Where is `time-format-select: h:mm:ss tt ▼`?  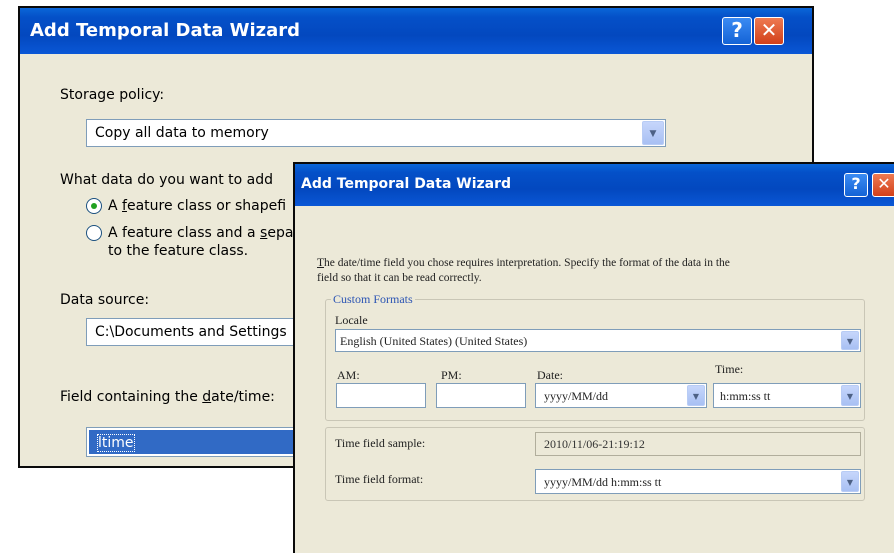
time-format-select: h:mm:ss tt ▼ is located at coordinates (787, 395).